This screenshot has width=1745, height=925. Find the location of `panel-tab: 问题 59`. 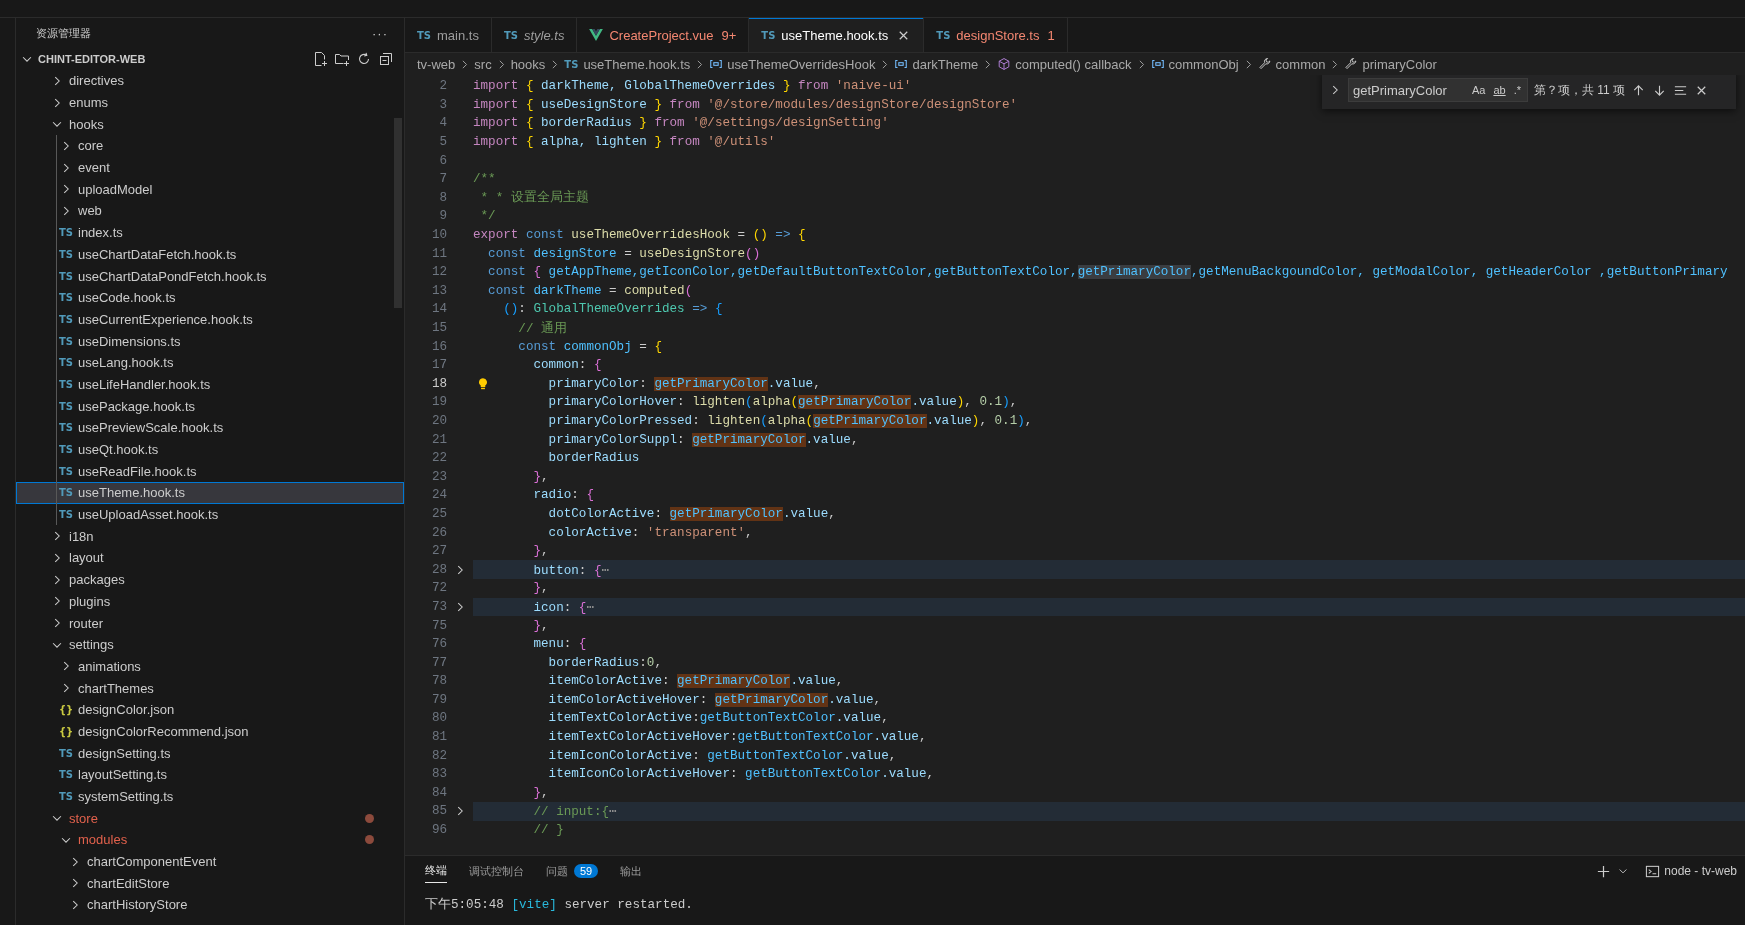

panel-tab: 问题 59 is located at coordinates (572, 871).